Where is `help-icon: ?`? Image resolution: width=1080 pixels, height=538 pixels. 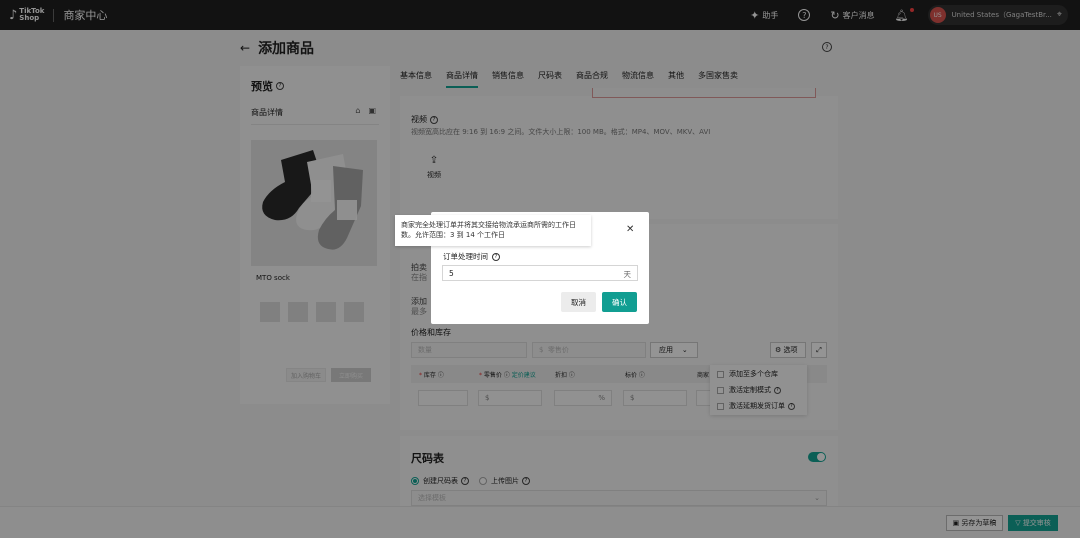
help-icon: ? is located at coordinates (496, 256).